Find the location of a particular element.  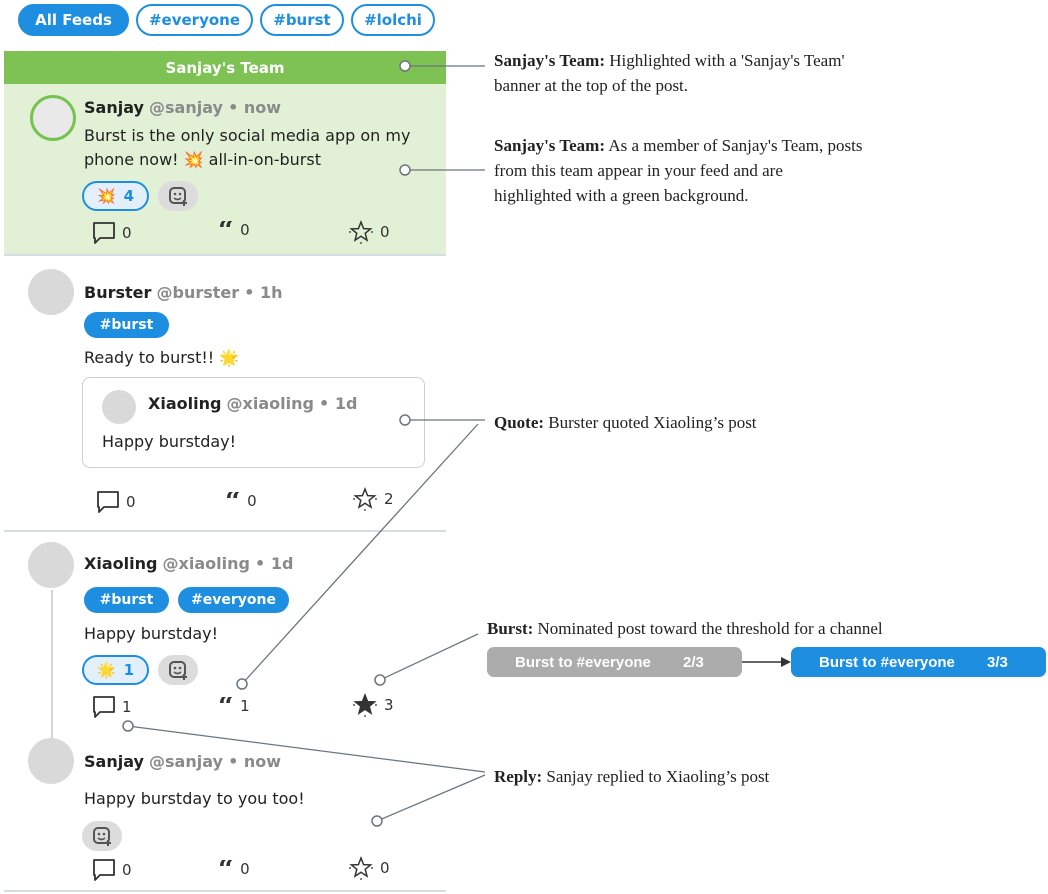

annotation-label: Reply: is located at coordinates (518, 776).